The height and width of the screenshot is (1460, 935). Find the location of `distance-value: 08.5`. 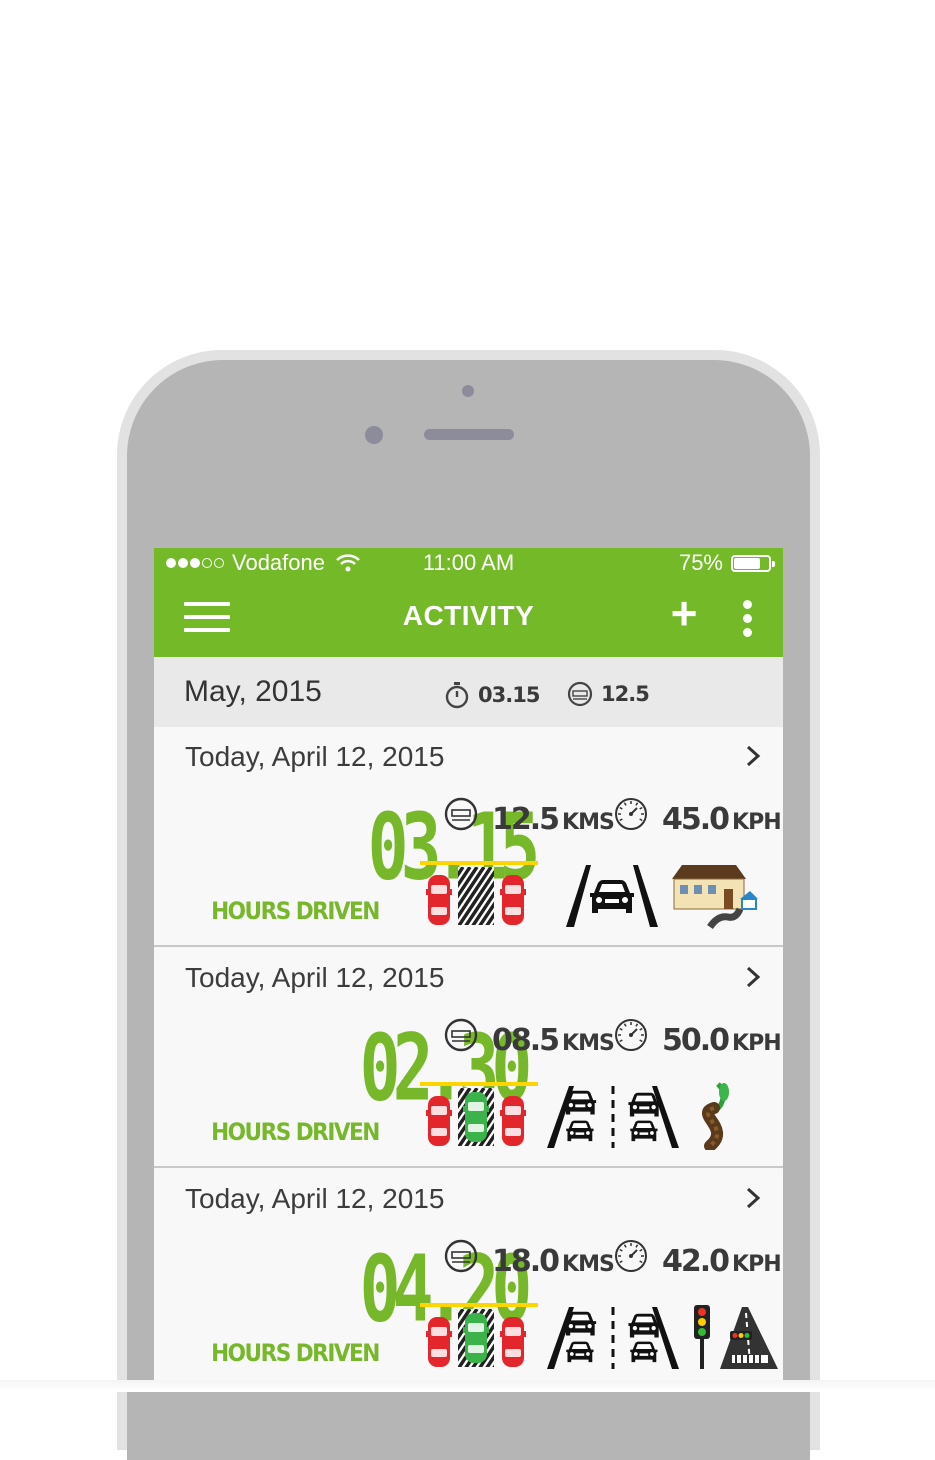

distance-value: 08.5 is located at coordinates (526, 1040).